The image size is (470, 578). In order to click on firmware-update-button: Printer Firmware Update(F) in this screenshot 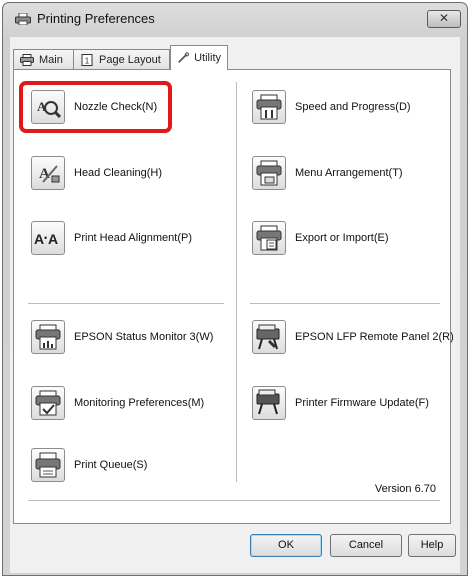, I will do `click(340, 403)`.